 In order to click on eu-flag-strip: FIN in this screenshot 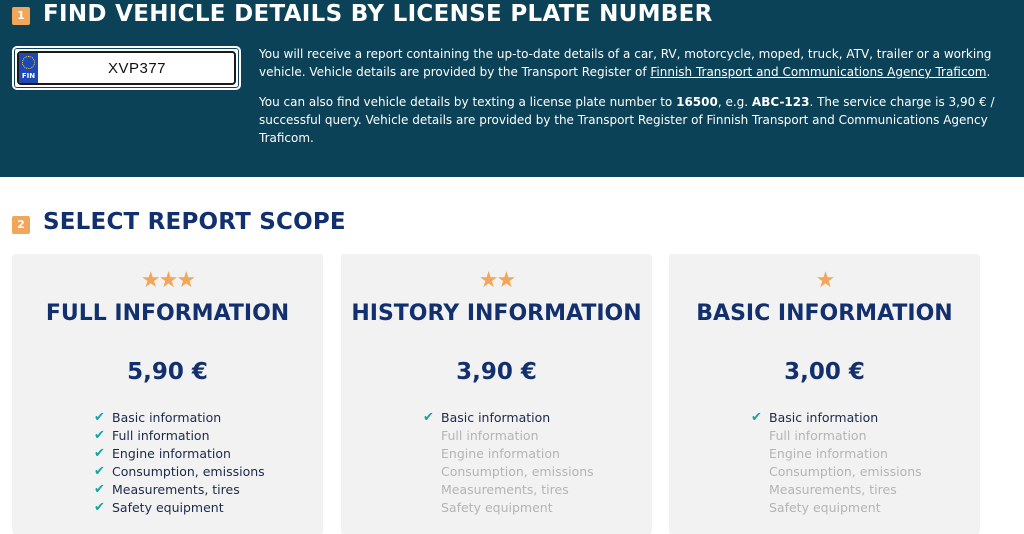, I will do `click(28, 68)`.